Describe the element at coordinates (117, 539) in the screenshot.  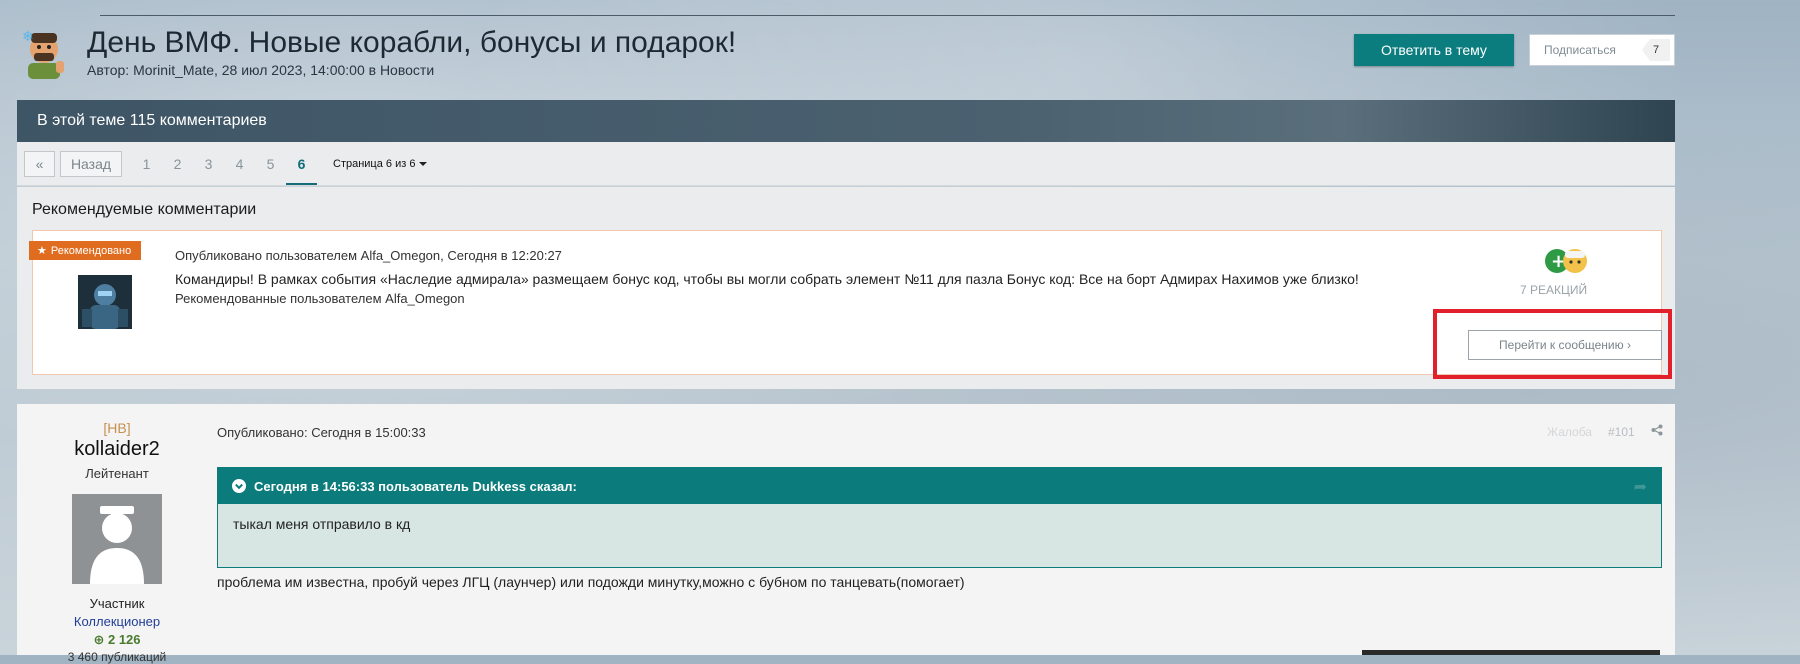
I see `default-avatar-icon` at that location.